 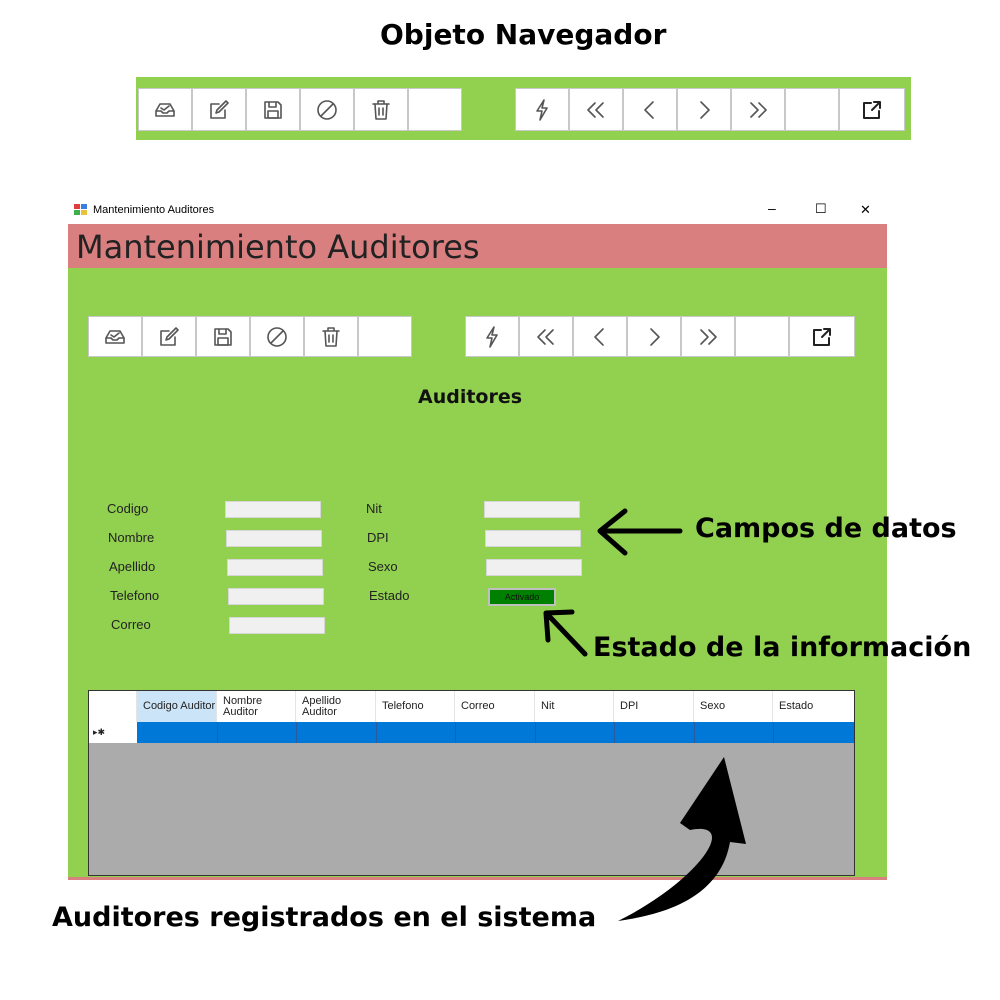 What do you see at coordinates (477, 211) in the screenshot?
I see `title-bar: Mantenimiento Auditores – ☐ ✕` at bounding box center [477, 211].